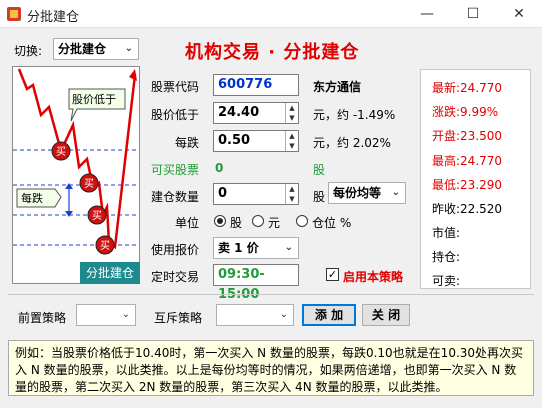  What do you see at coordinates (258, 221) in the screenshot?
I see `unit-radio-yuan` at bounding box center [258, 221].